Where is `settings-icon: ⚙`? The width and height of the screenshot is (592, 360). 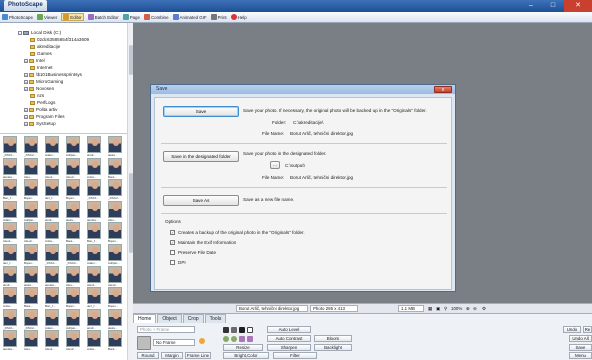 settings-icon: ⚙ is located at coordinates (484, 309).